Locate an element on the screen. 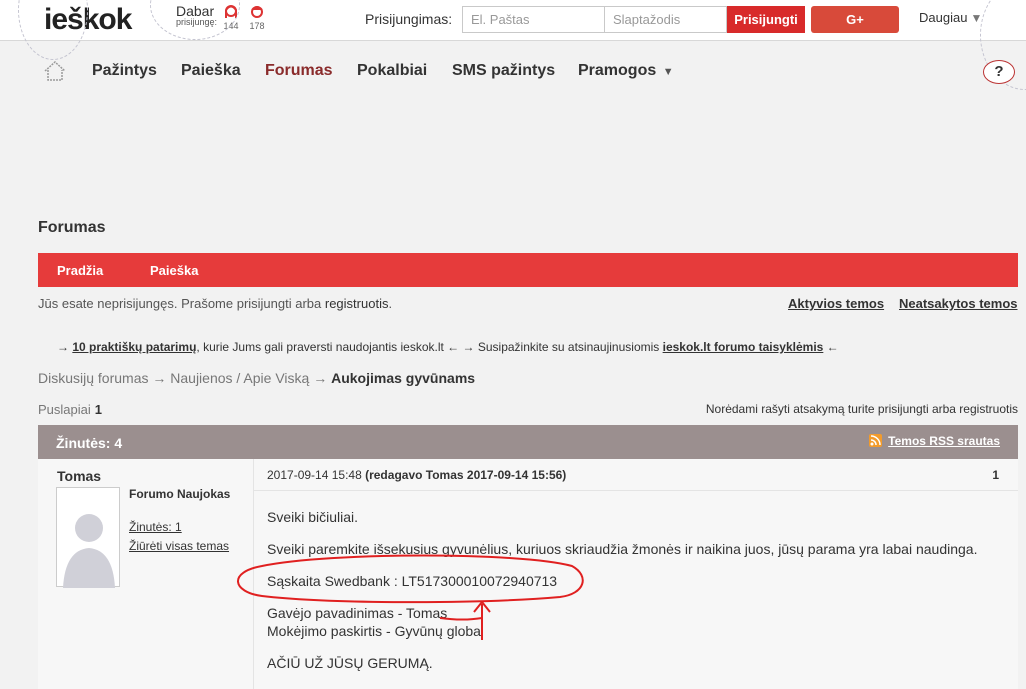 This screenshot has height=689, width=1026. pagination: Puslapiai 1 is located at coordinates (70, 409).